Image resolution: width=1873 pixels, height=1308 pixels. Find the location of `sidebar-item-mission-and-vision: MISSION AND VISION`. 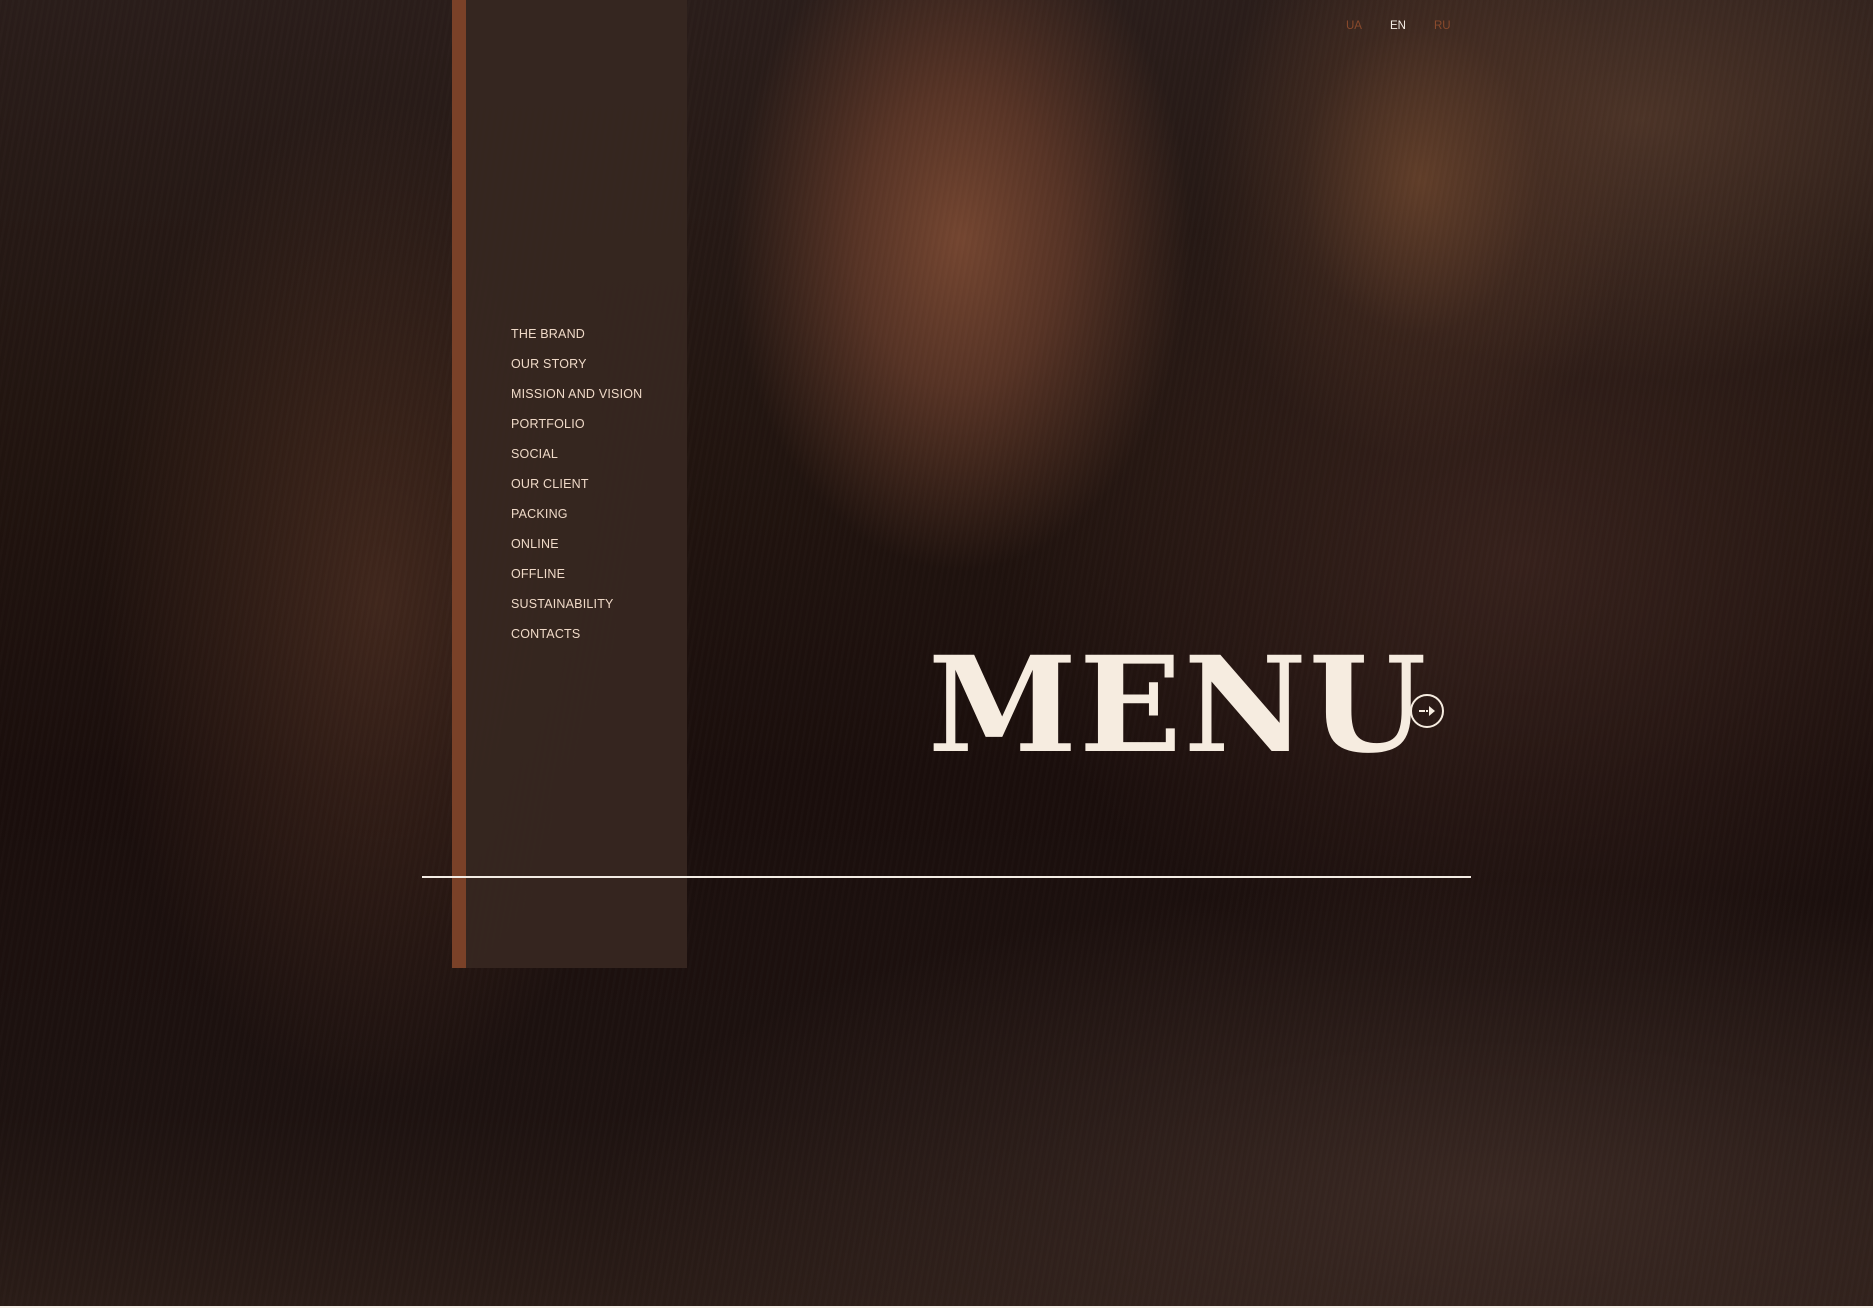

sidebar-item-mission-and-vision: MISSION AND VISION is located at coordinates (576, 398).